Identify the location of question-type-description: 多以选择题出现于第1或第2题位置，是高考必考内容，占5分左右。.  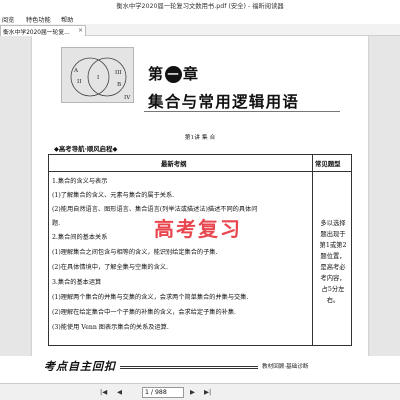
(333, 262).